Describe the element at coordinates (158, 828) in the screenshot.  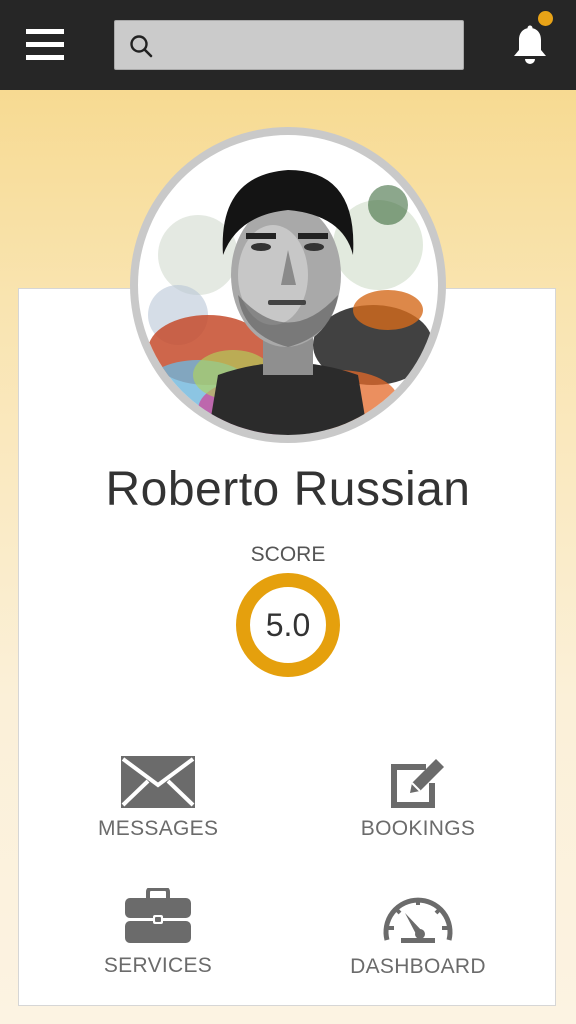
I see `messages-label: MESSAGES` at that location.